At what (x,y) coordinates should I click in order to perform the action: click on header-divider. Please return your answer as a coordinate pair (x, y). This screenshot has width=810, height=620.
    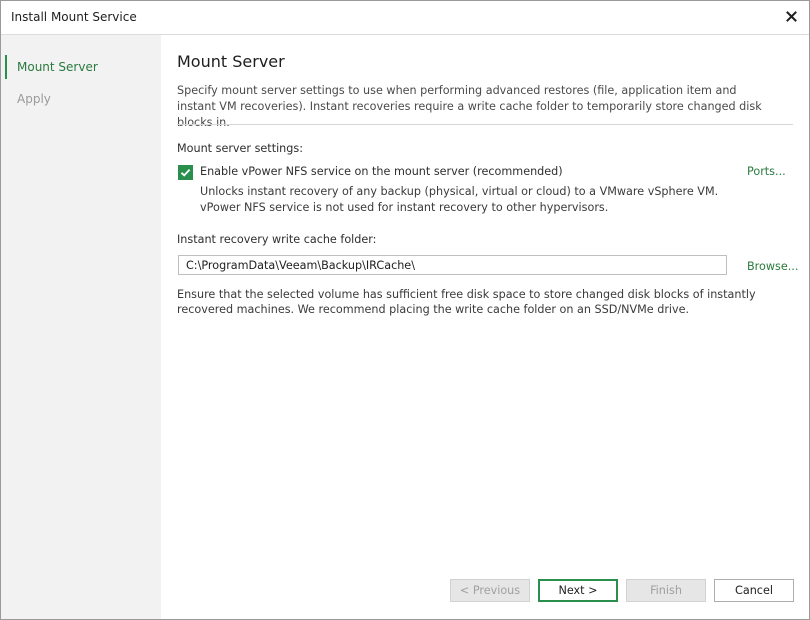
    Looking at the image, I should click on (485, 124).